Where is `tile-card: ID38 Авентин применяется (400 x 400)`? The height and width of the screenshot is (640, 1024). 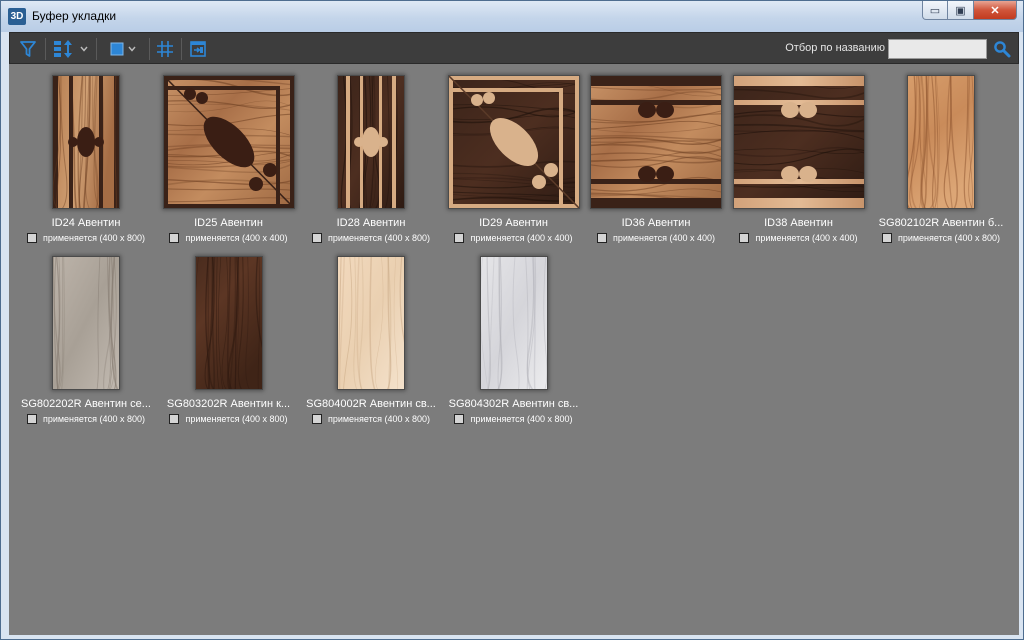 tile-card: ID38 Авентин применяется (400 x 400) is located at coordinates (799, 154).